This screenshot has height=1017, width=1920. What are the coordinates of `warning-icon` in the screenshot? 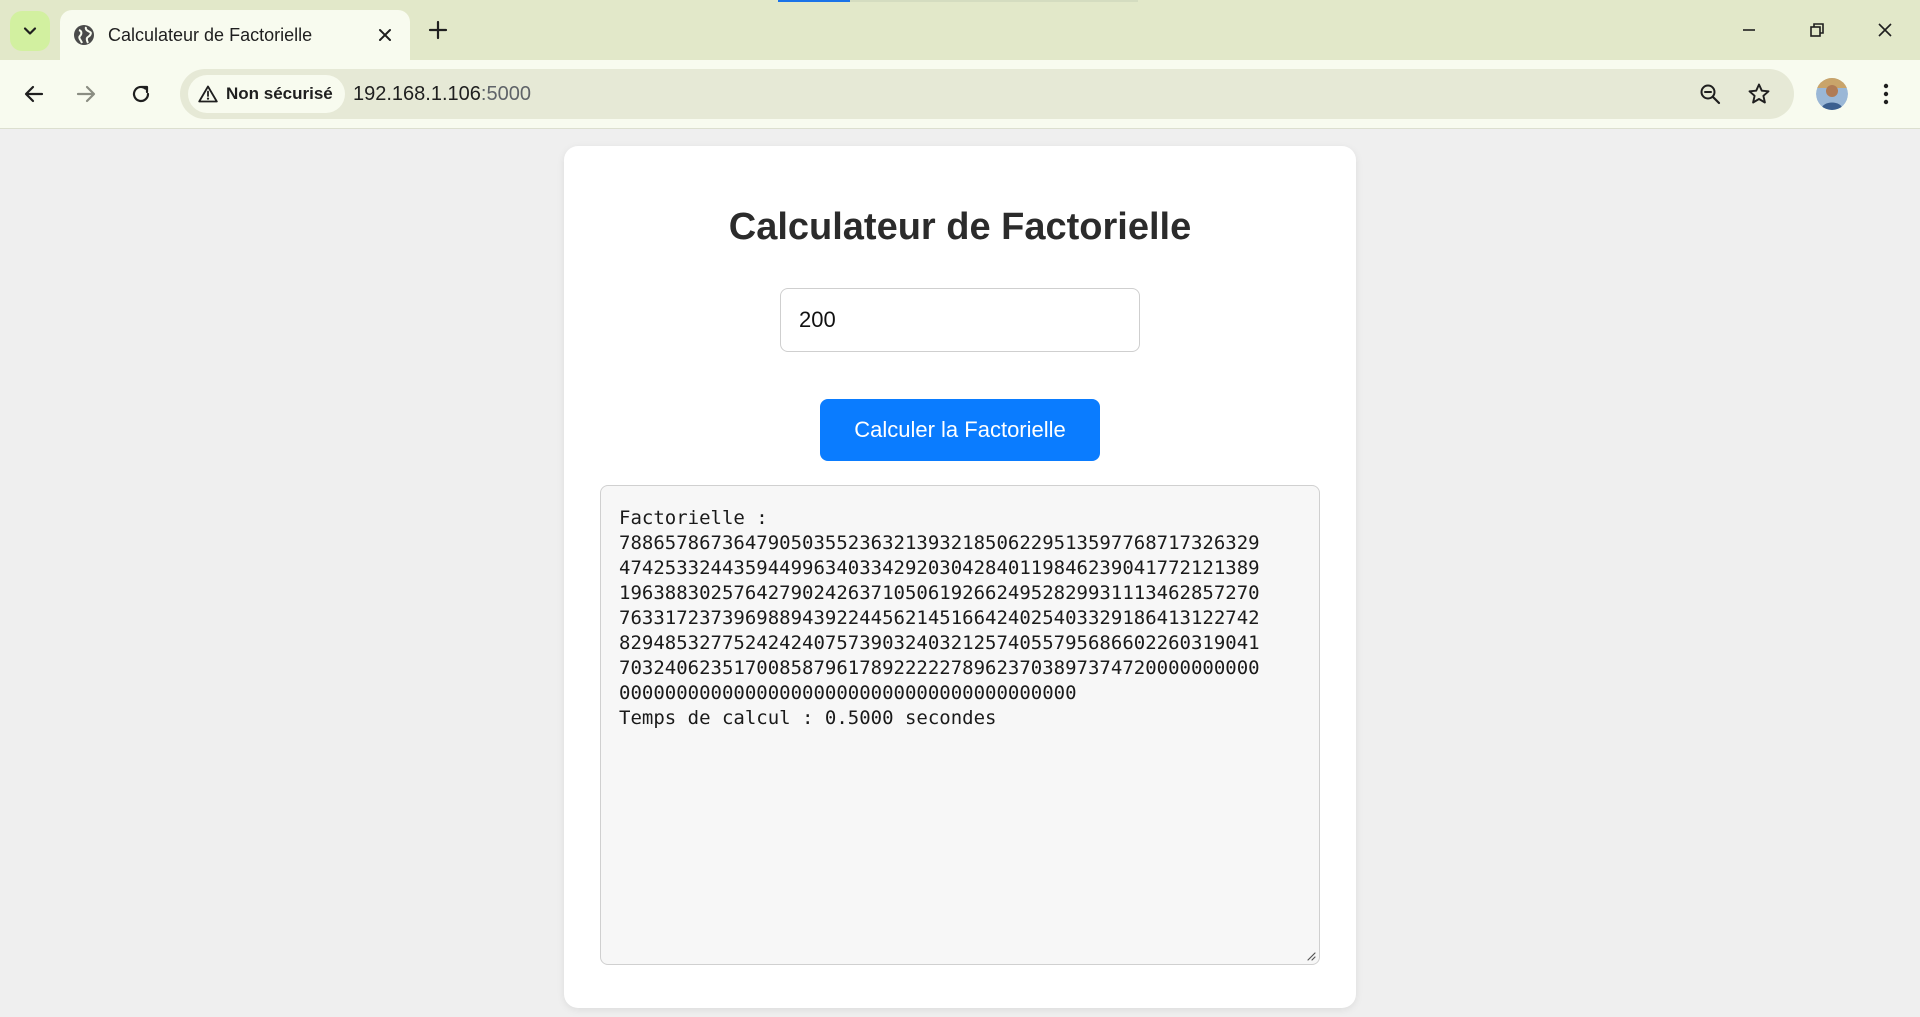 It's located at (208, 94).